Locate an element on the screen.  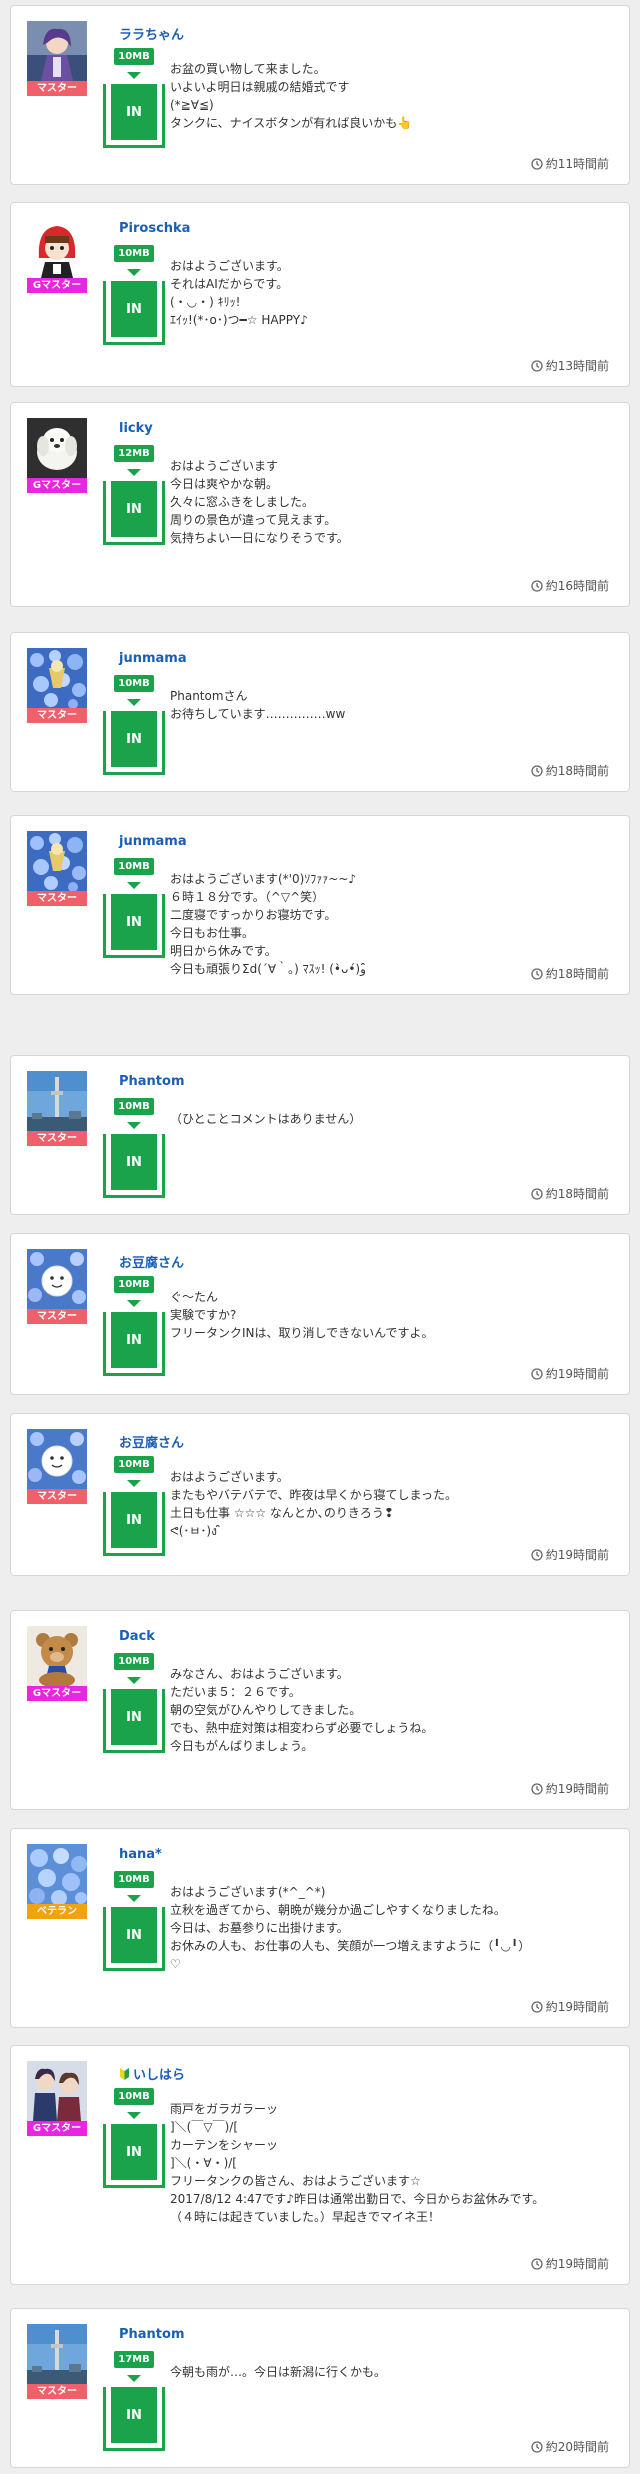
message-line: Phantomさん is located at coordinates (209, 696).